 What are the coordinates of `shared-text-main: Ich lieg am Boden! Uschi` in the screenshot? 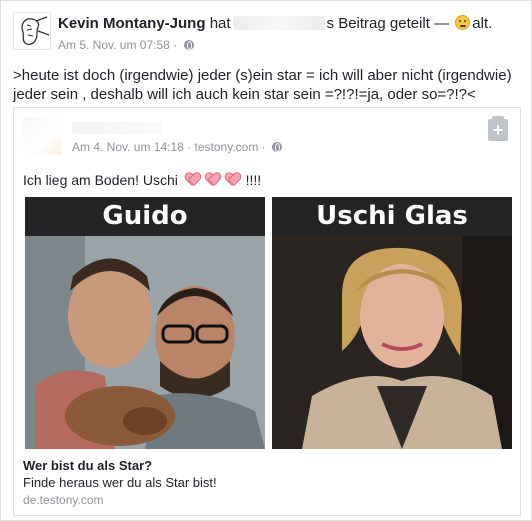 It's located at (100, 180).